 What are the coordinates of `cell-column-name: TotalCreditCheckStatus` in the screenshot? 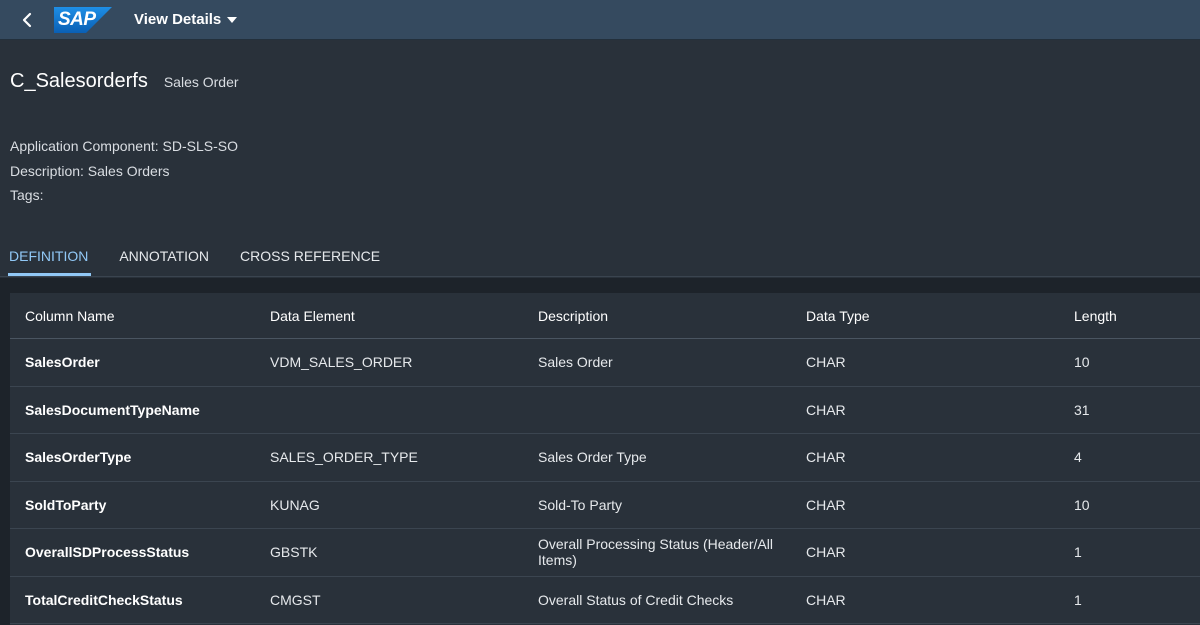 It's located at (104, 599).